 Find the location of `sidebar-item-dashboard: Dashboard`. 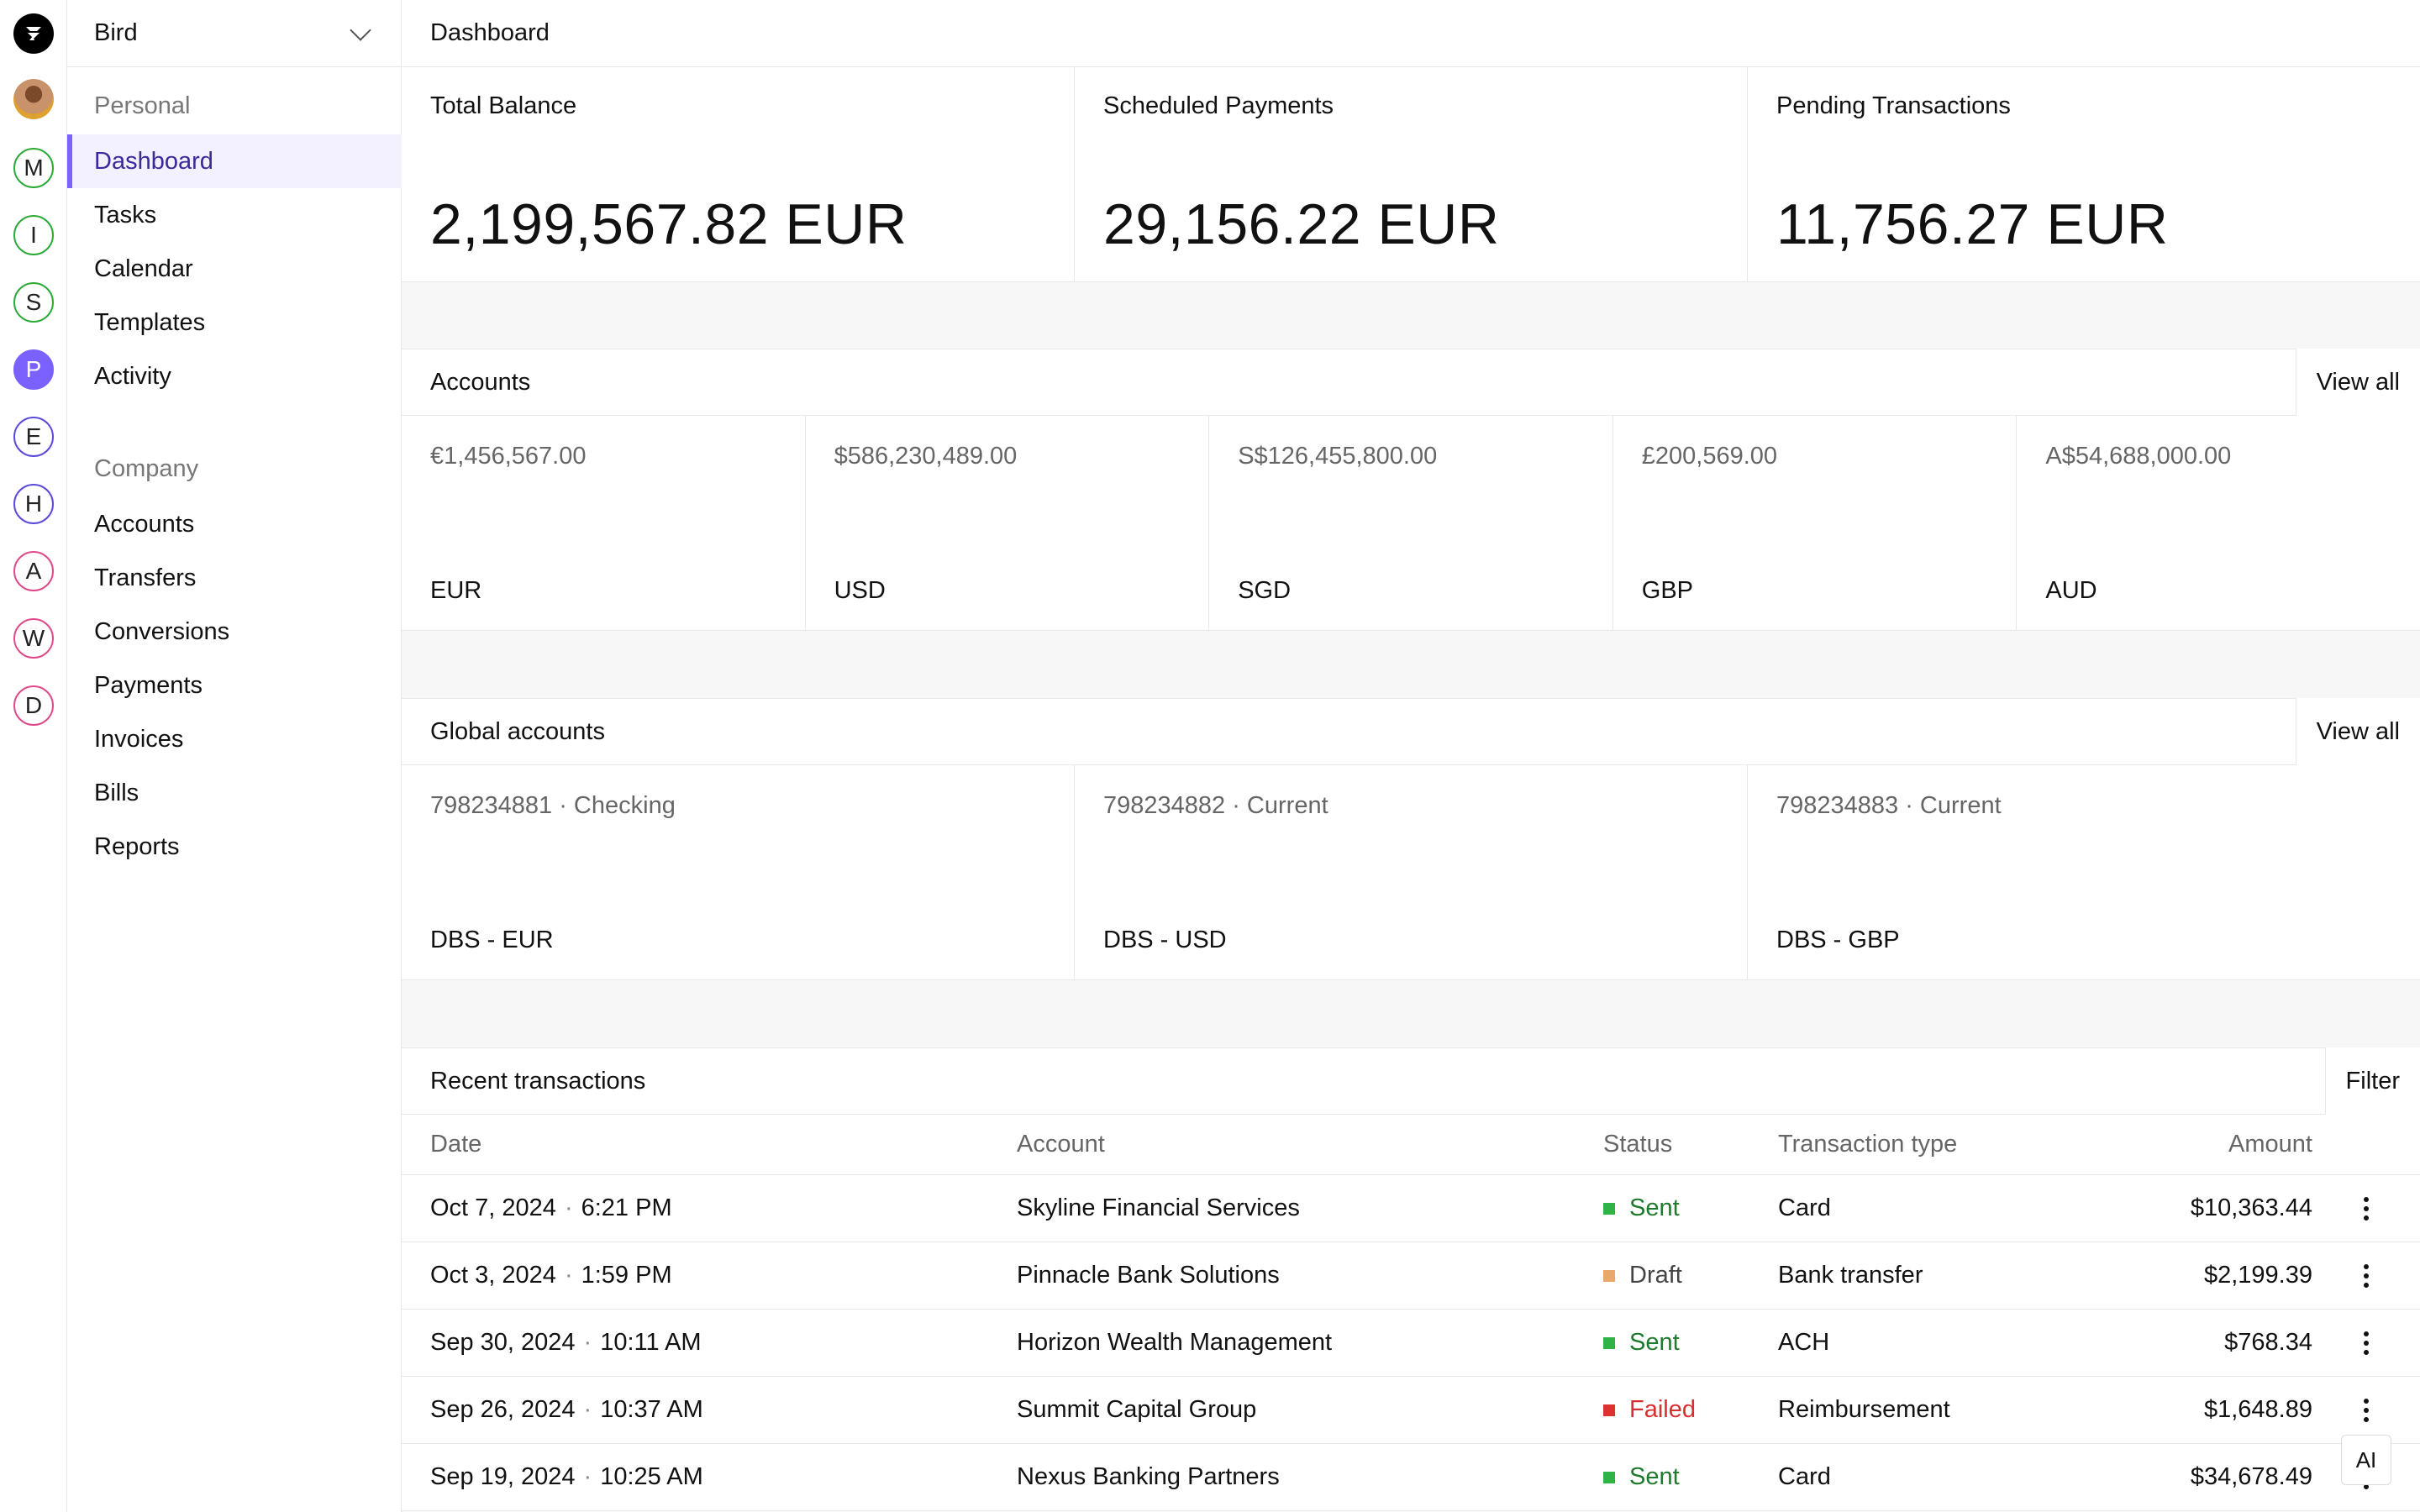

sidebar-item-dashboard: Dashboard is located at coordinates (234, 161).